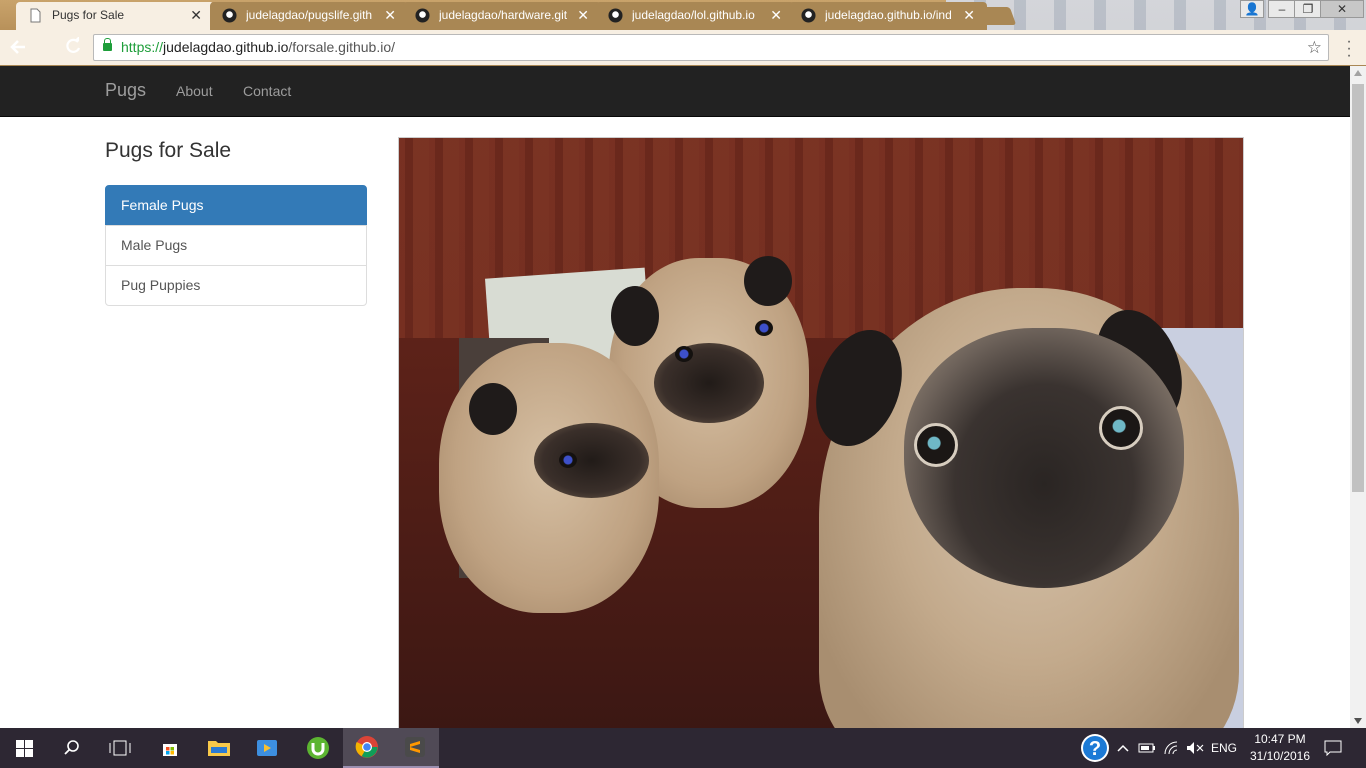 The height and width of the screenshot is (768, 1366). I want to click on windows-taskbar: ? ENG 10:47 PM 31/10/2016, so click(683, 748).